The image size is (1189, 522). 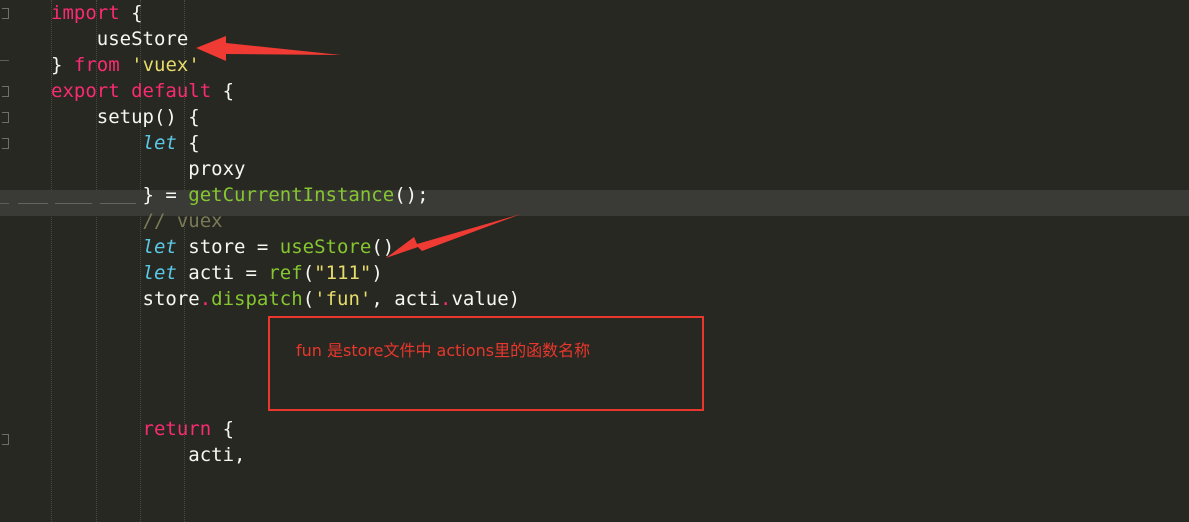 What do you see at coordinates (343, 273) in the screenshot?
I see `code-token: "111"` at bounding box center [343, 273].